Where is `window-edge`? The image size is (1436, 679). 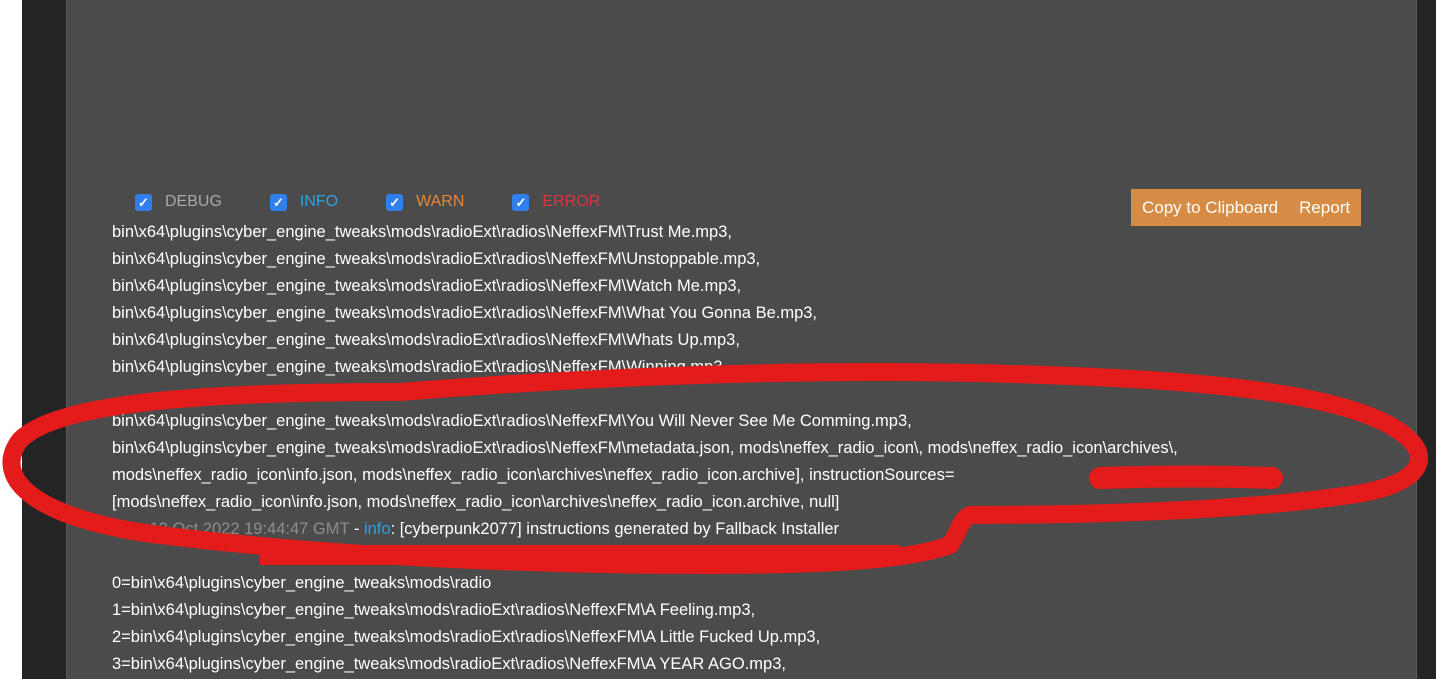 window-edge is located at coordinates (11, 339).